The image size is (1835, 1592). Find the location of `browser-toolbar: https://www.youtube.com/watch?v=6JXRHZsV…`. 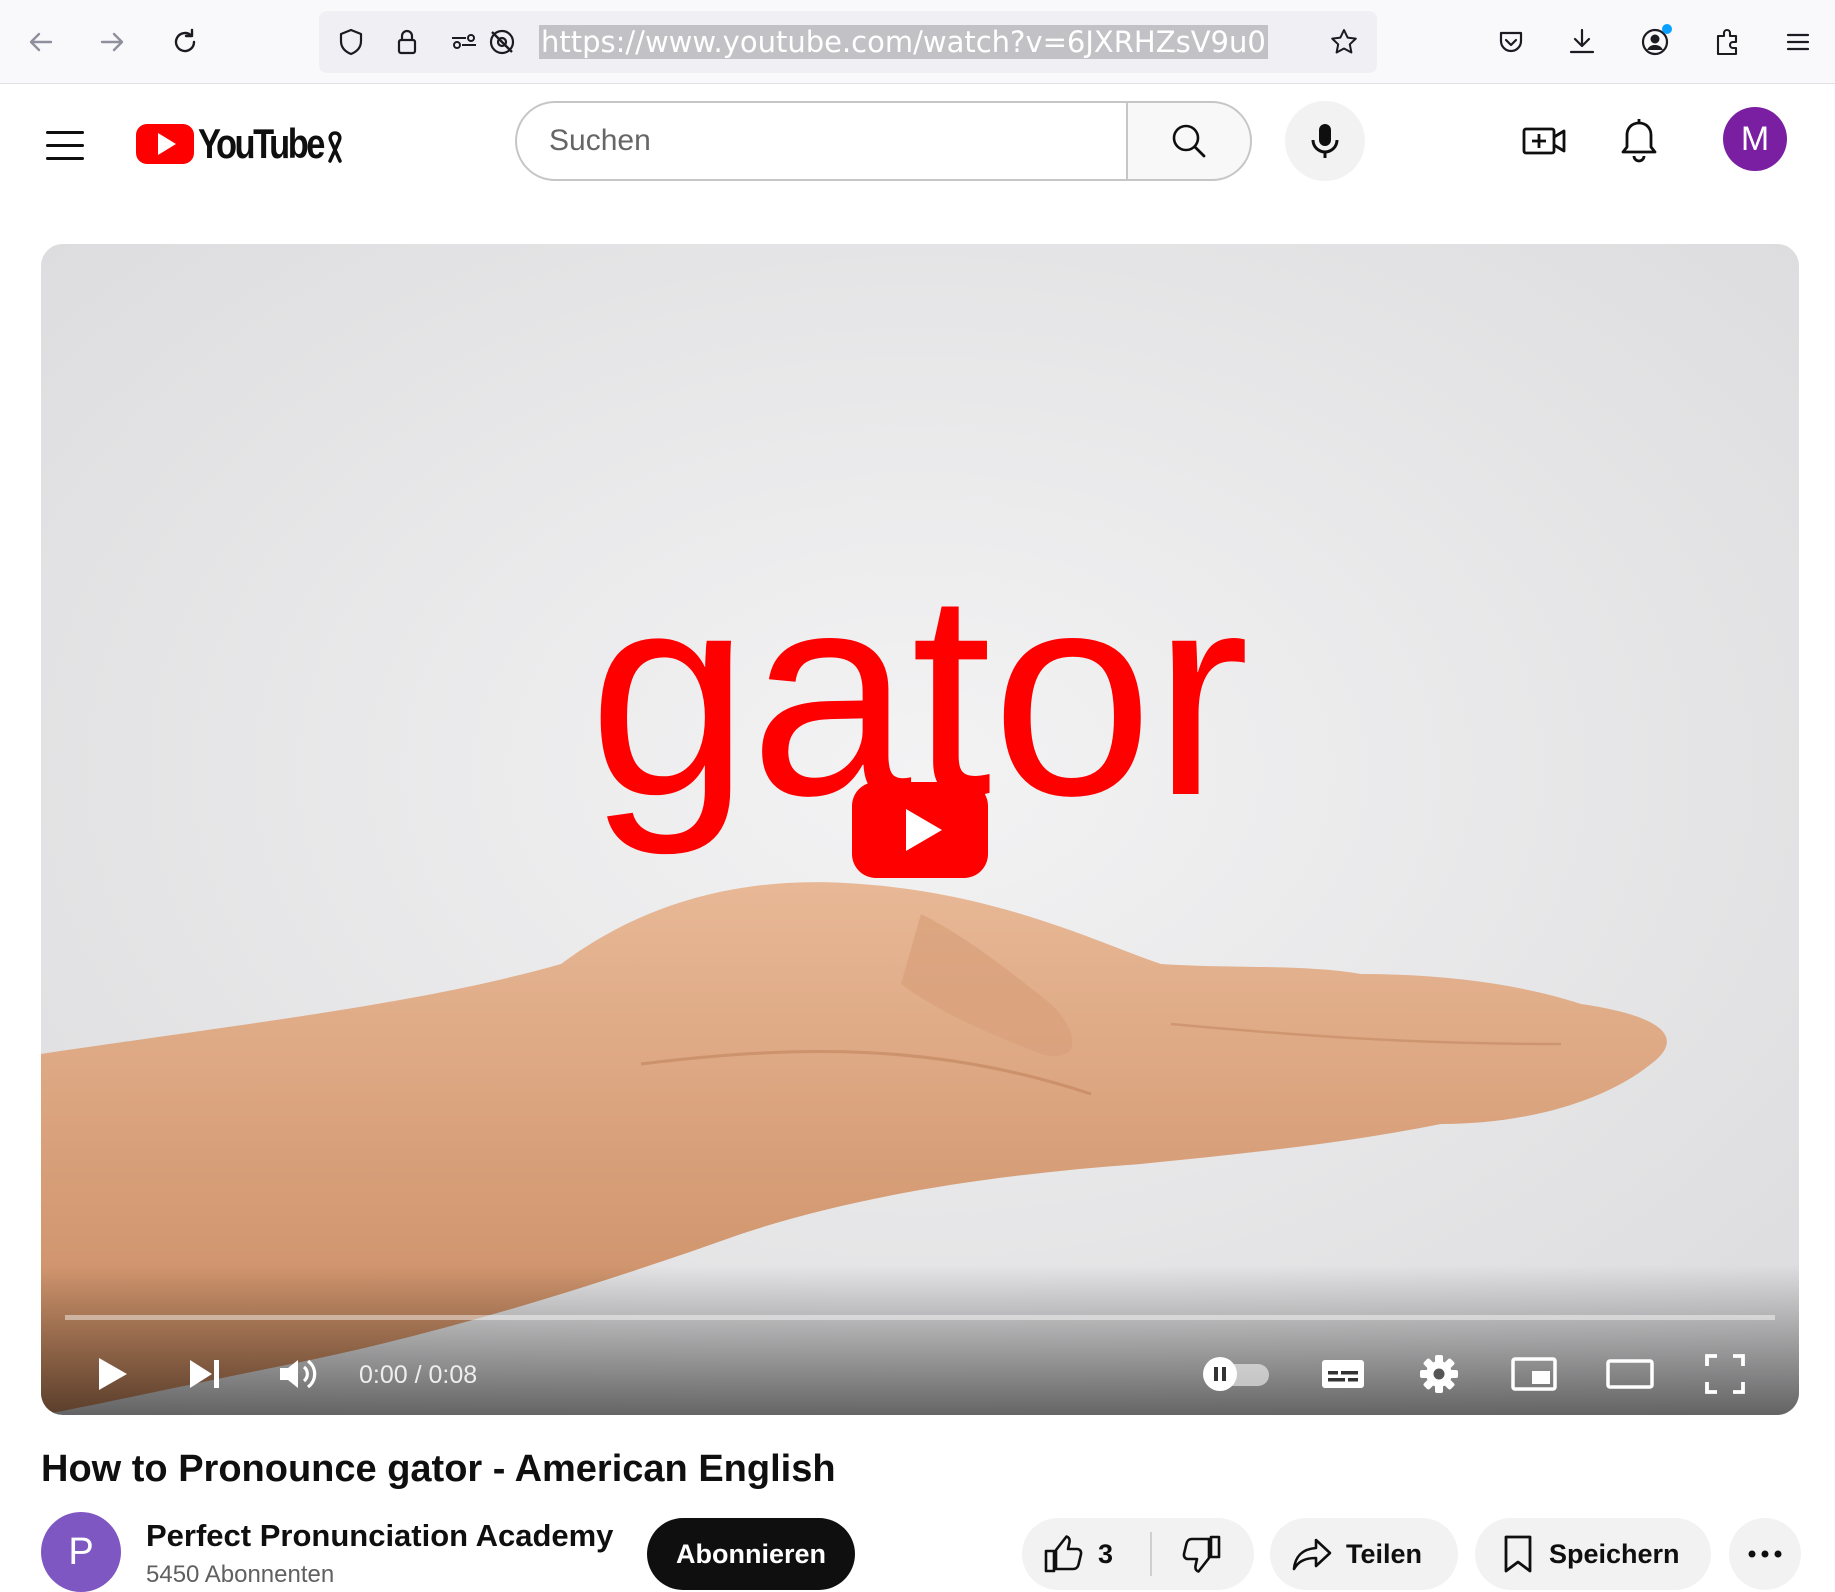

browser-toolbar: https://www.youtube.com/watch?v=6JXRHZsV… is located at coordinates (917, 42).